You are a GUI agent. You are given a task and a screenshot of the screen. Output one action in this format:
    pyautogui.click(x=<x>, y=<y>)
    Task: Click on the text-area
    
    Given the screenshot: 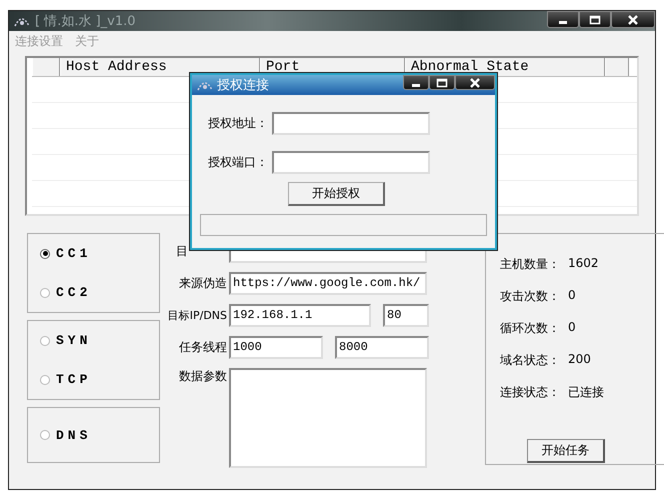 What is the action you would take?
    pyautogui.click(x=328, y=418)
    